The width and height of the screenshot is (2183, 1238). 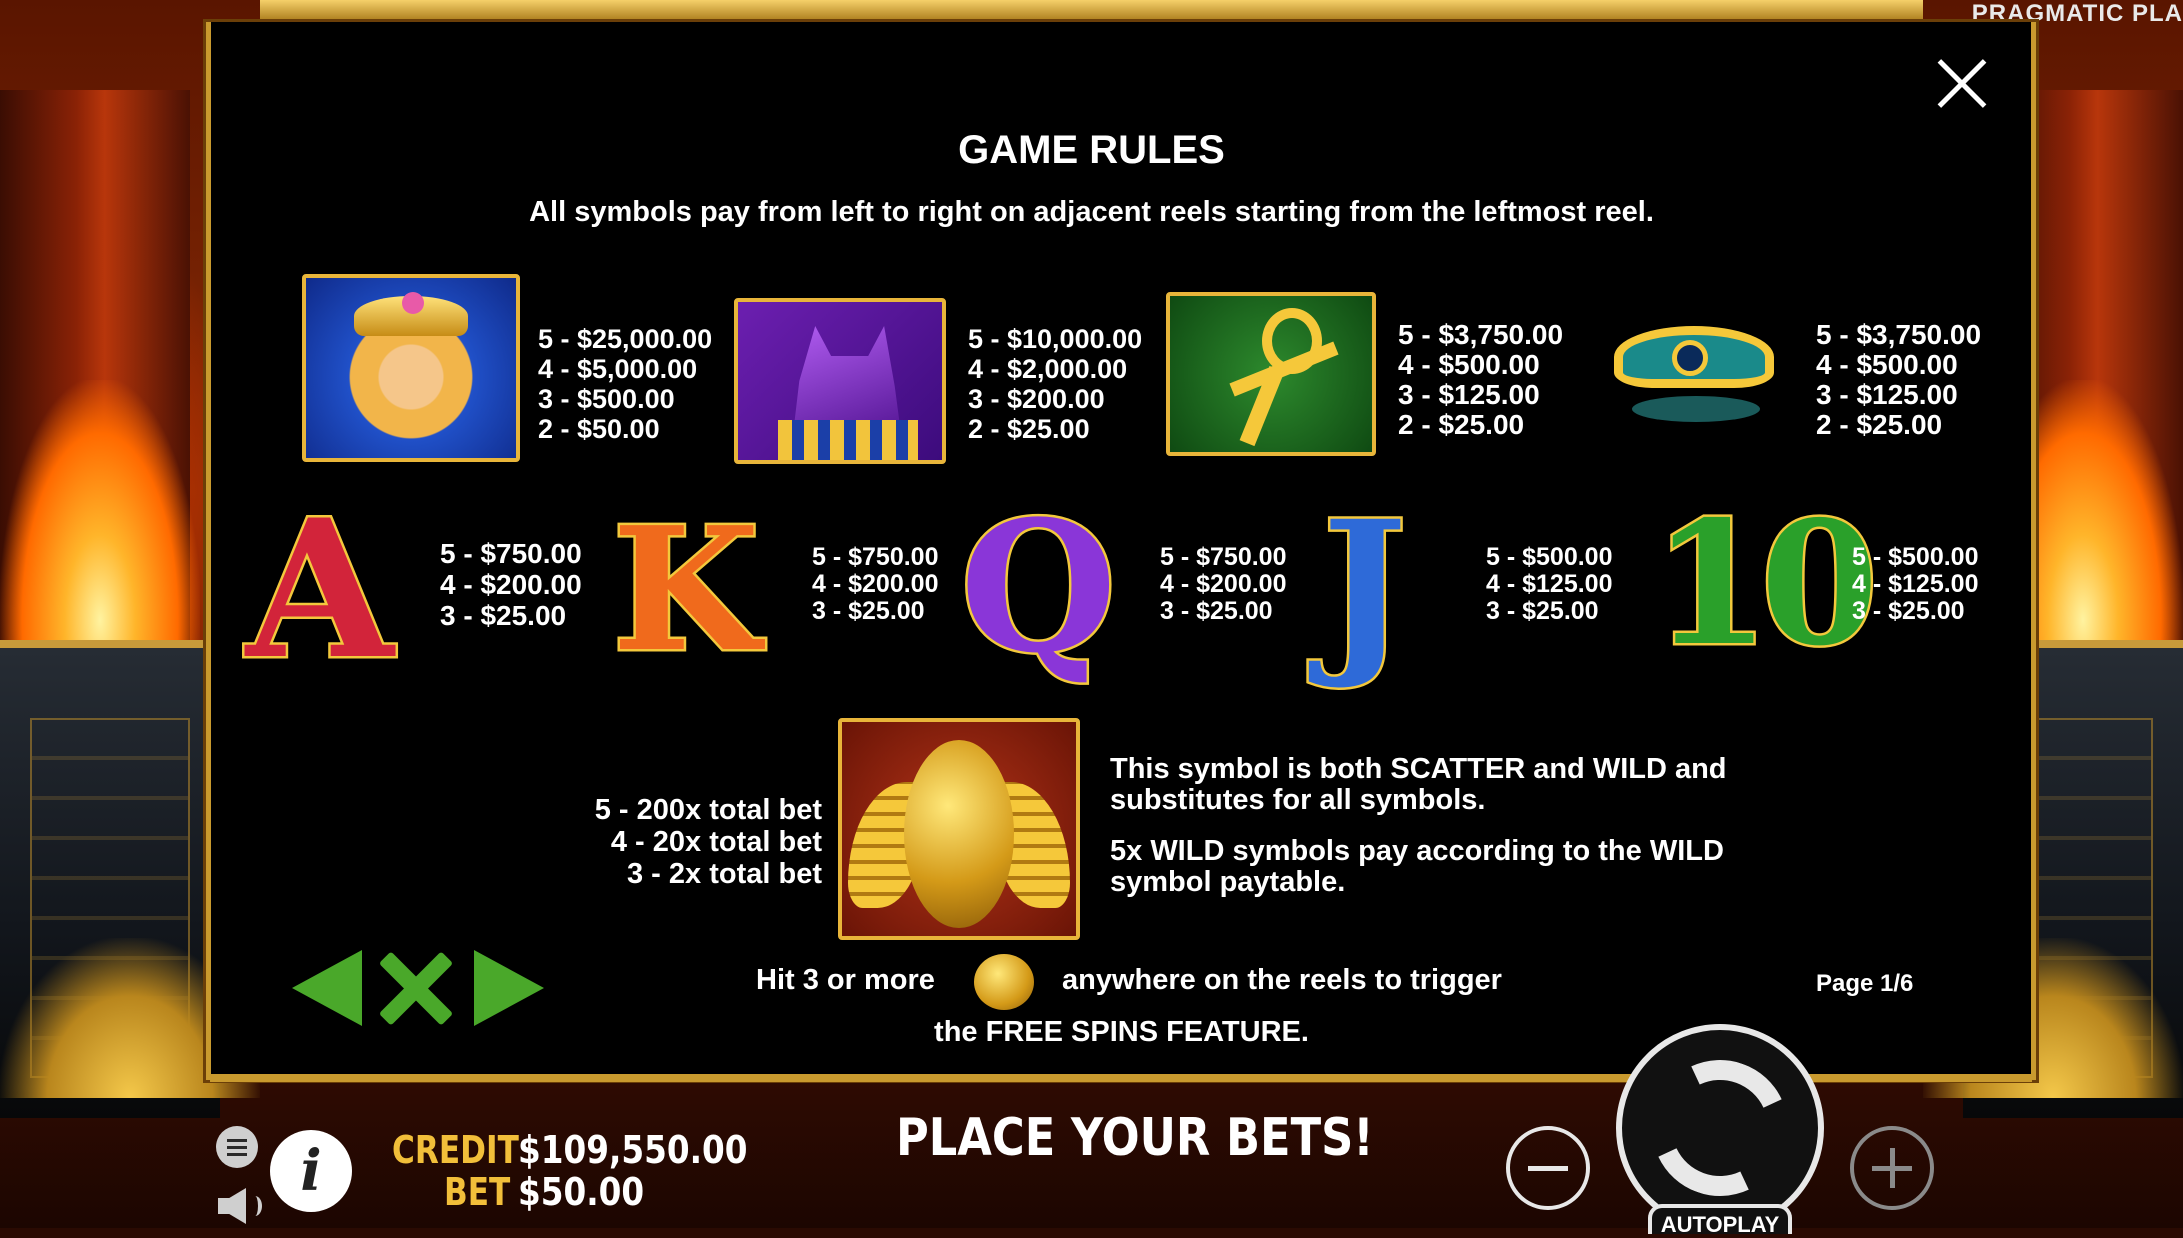 What do you see at coordinates (581, 1192) in the screenshot?
I see `bet-value: $50.00` at bounding box center [581, 1192].